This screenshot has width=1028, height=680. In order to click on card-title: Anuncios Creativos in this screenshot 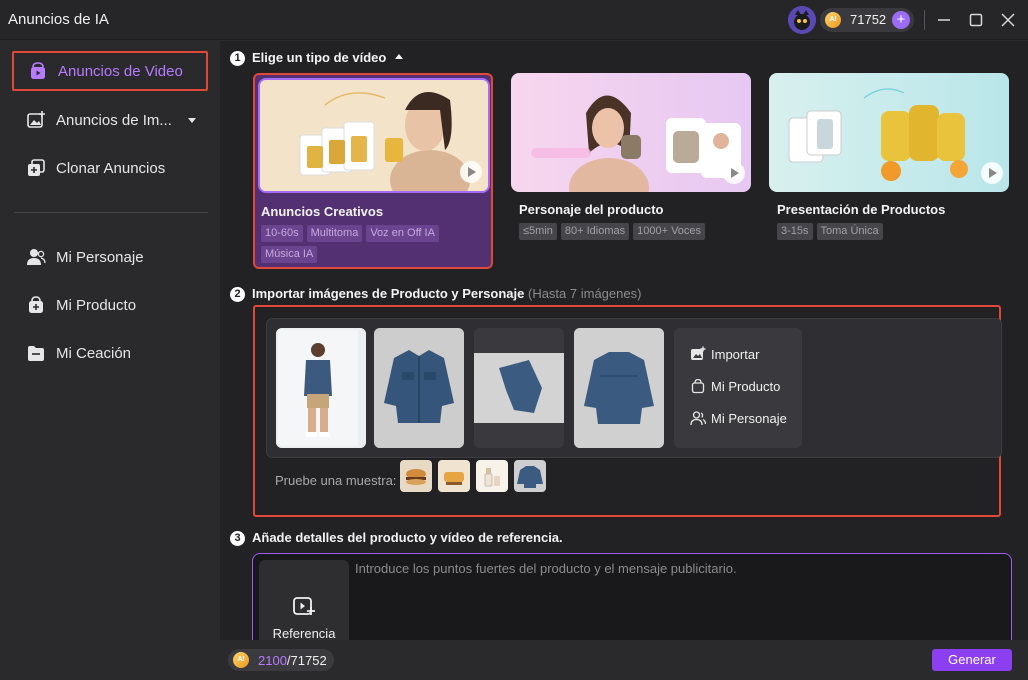, I will do `click(322, 211)`.